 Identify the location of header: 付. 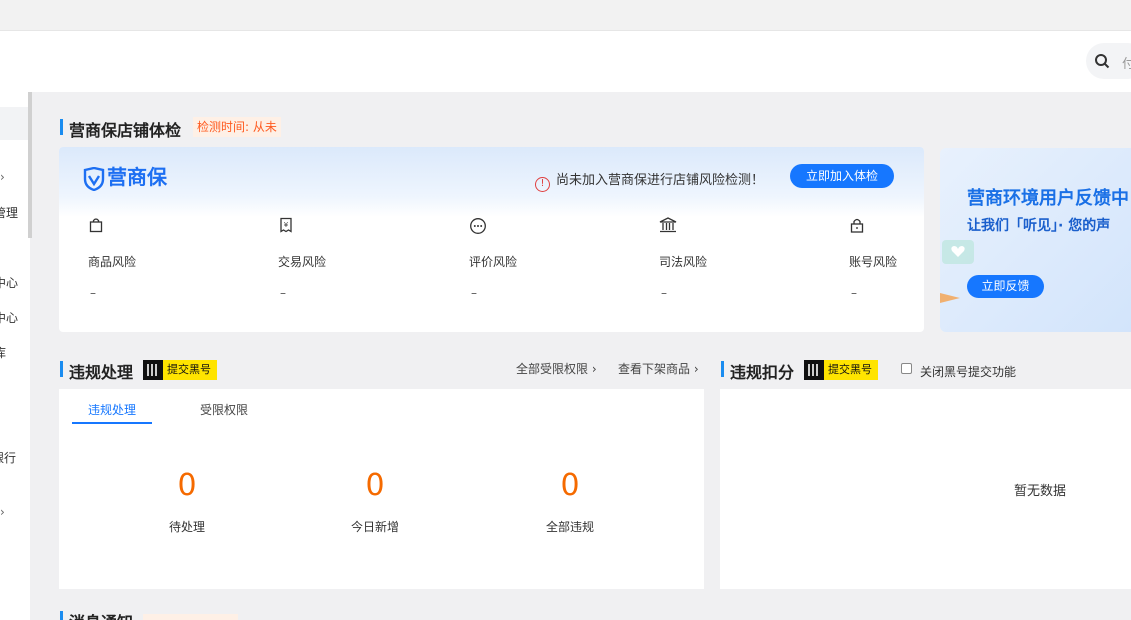
(565, 61).